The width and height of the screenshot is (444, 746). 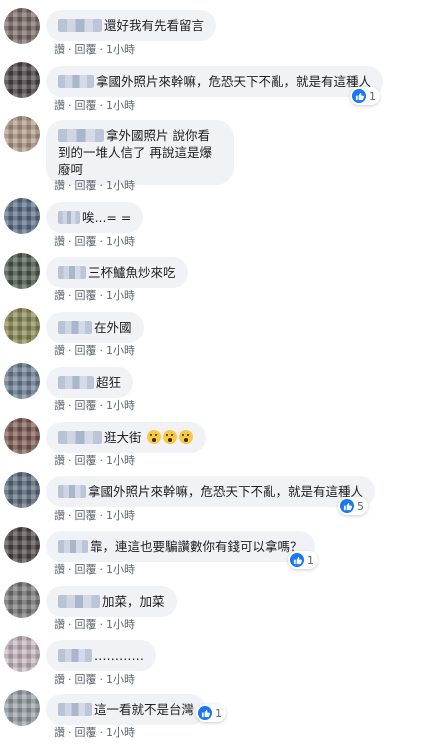 I want to click on comment-bubble: 還好我有先看留言, so click(x=131, y=25).